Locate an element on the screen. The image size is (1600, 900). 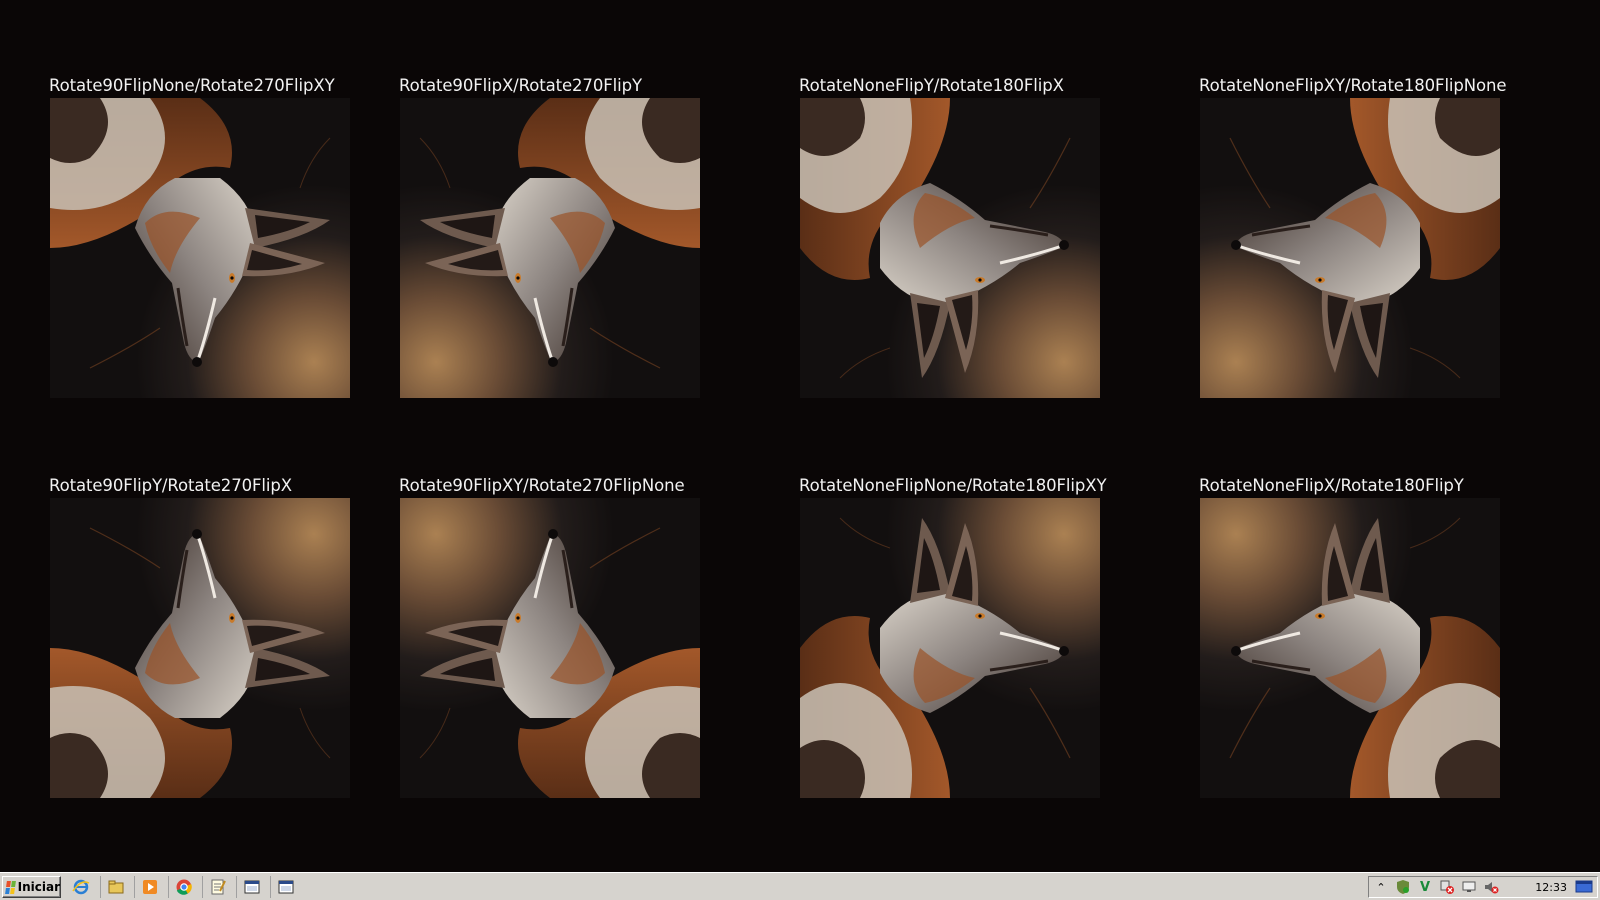
folder-icon is located at coordinates (115, 887).